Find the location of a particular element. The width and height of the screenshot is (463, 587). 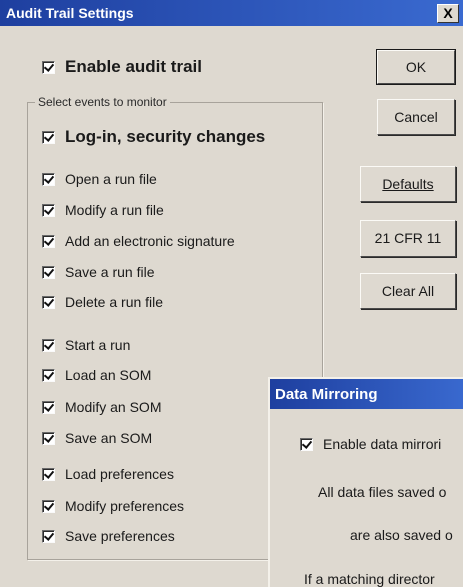

login-security-label: Log-in, security changes is located at coordinates (165, 136).